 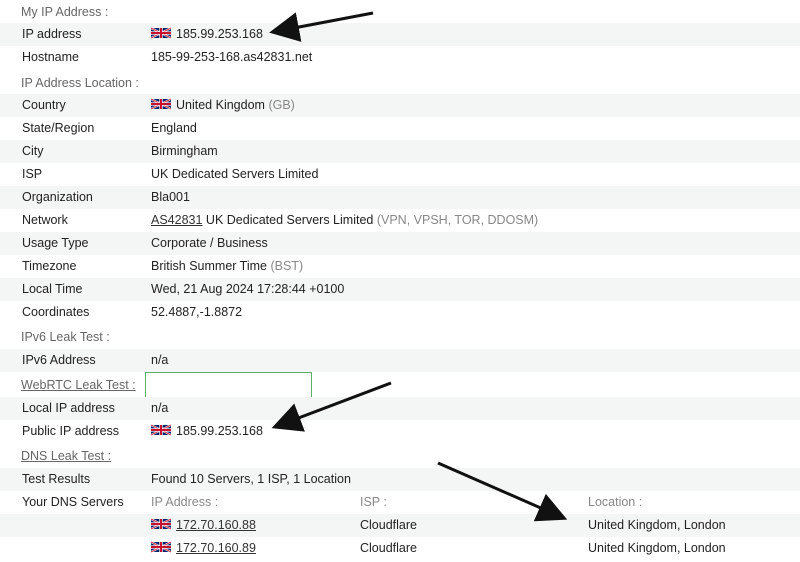 What do you see at coordinates (289, 220) in the screenshot?
I see `network-name: UK Dedicated Servers Limited` at bounding box center [289, 220].